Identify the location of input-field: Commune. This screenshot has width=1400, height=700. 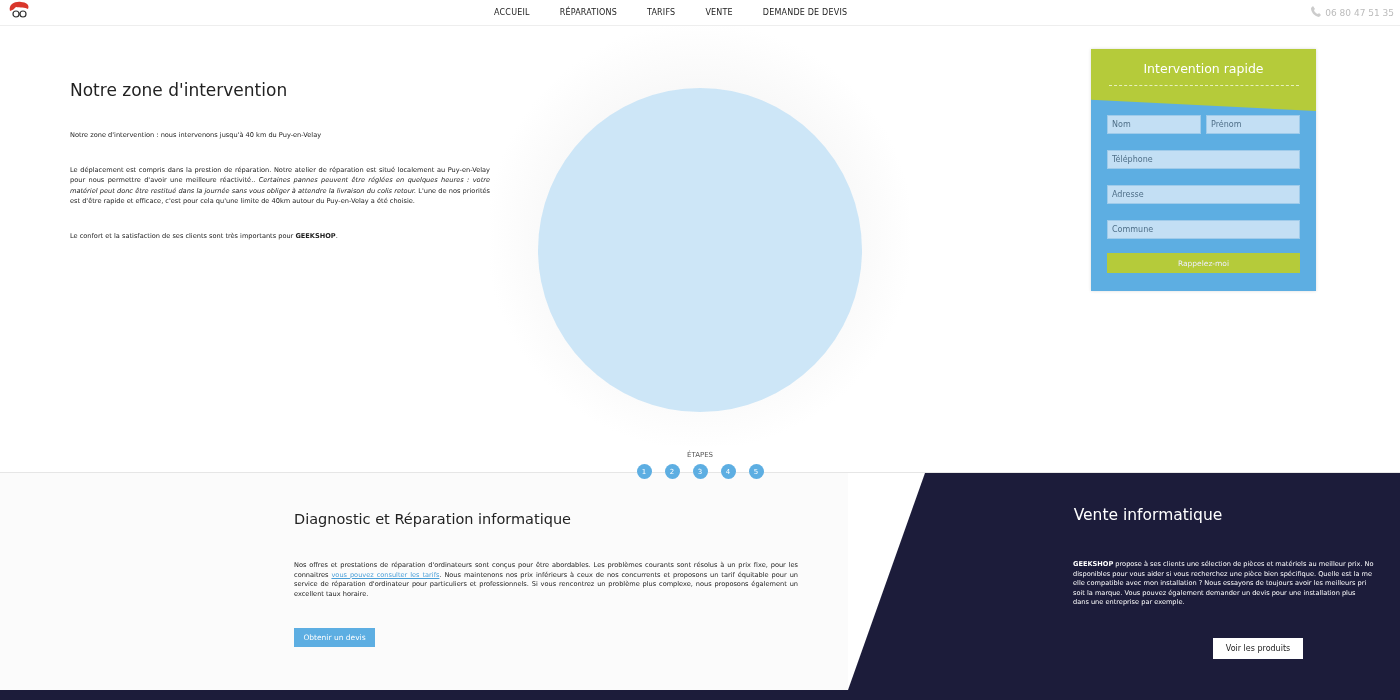
(1203, 229).